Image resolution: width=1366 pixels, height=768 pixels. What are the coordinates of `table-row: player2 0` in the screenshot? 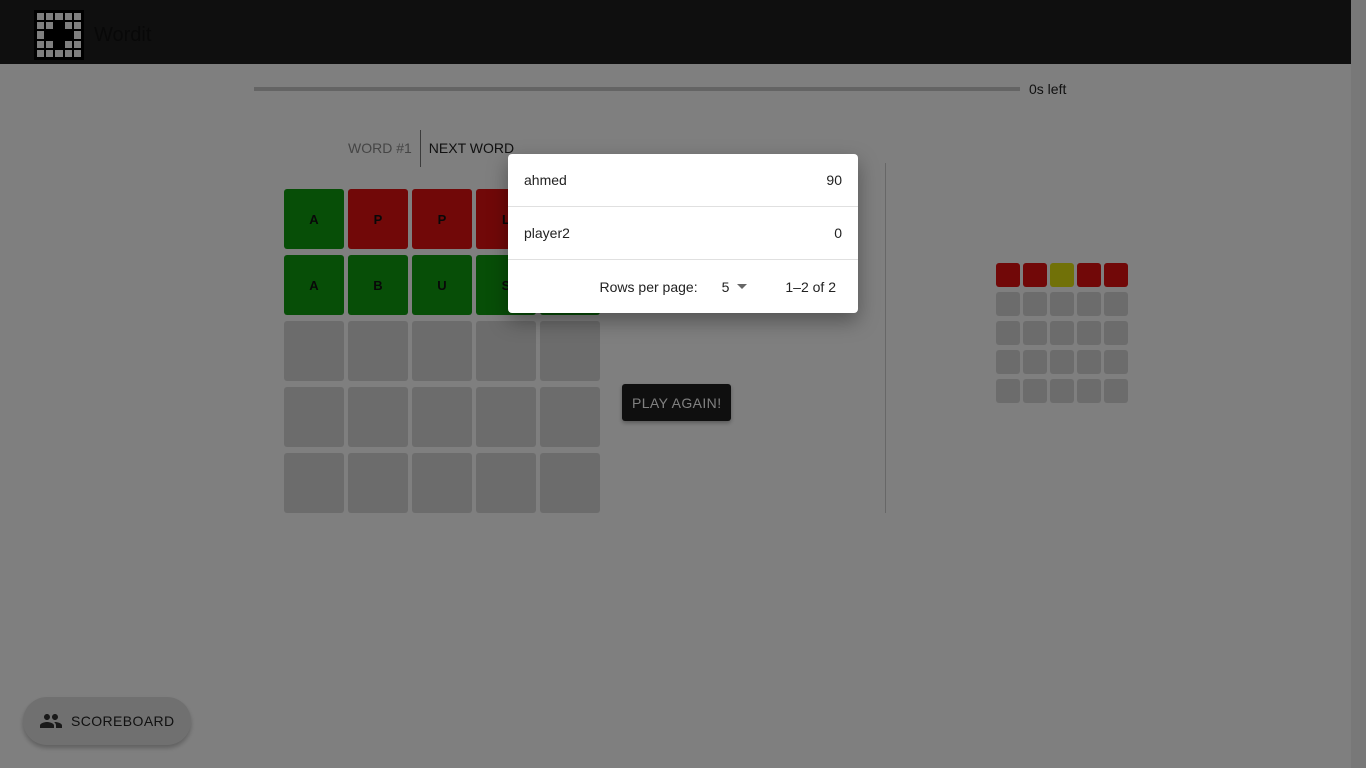 It's located at (683, 233).